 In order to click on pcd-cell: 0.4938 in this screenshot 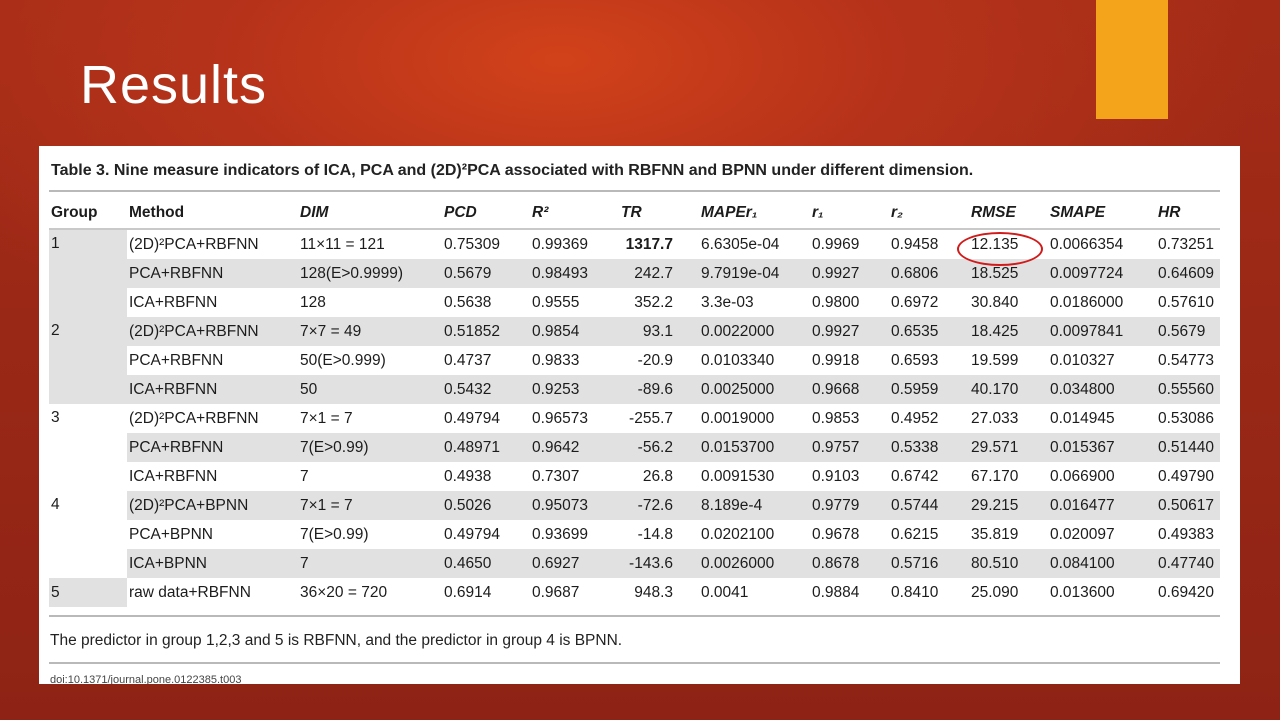, I will do `click(486, 476)`.